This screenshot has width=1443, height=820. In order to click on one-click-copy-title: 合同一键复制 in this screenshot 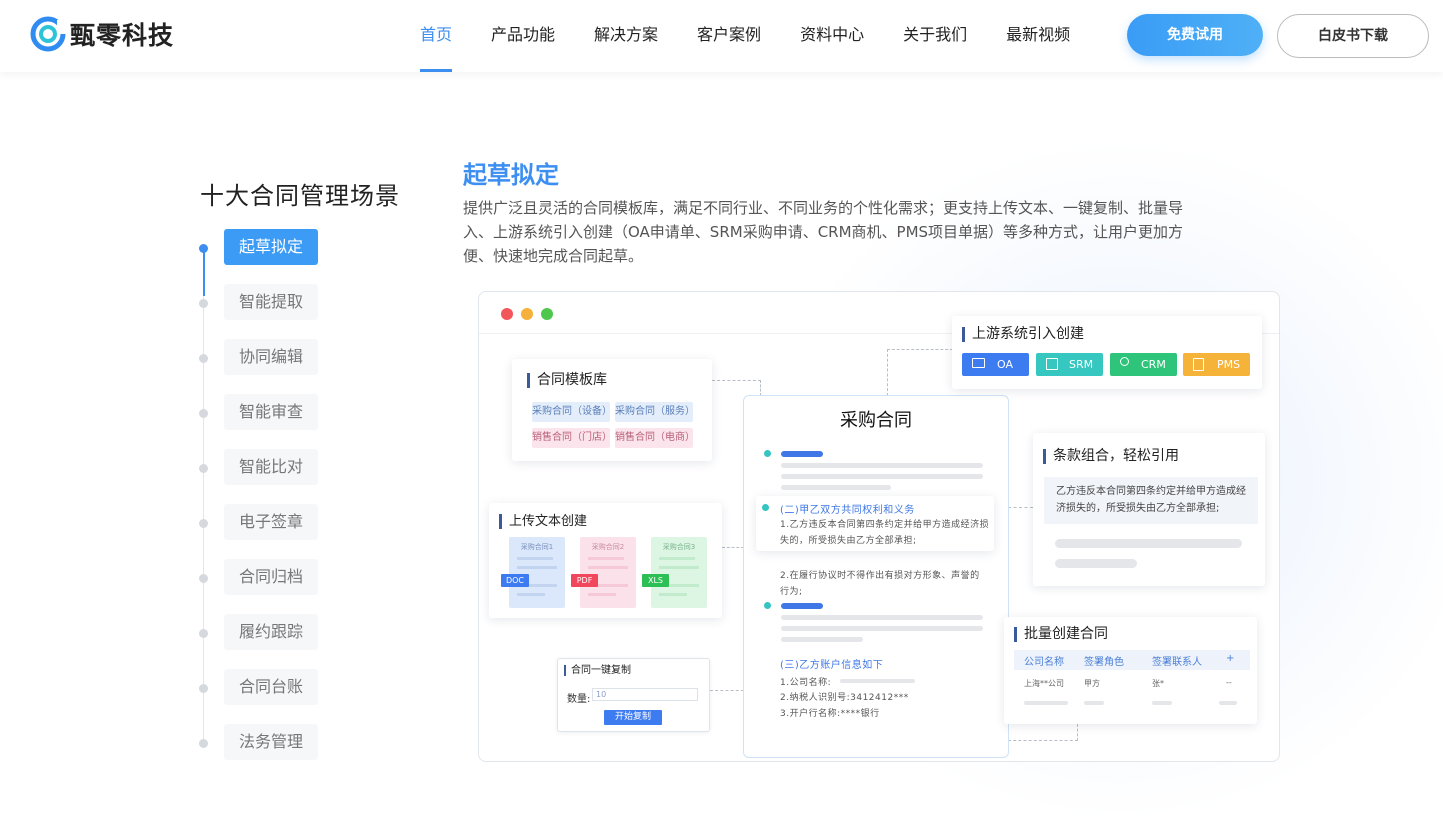, I will do `click(597, 670)`.